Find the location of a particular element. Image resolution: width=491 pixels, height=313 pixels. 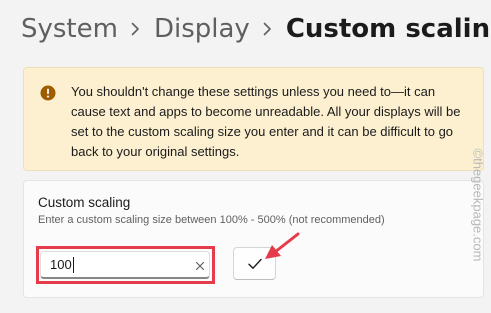

checkmark-icon is located at coordinates (255, 263).